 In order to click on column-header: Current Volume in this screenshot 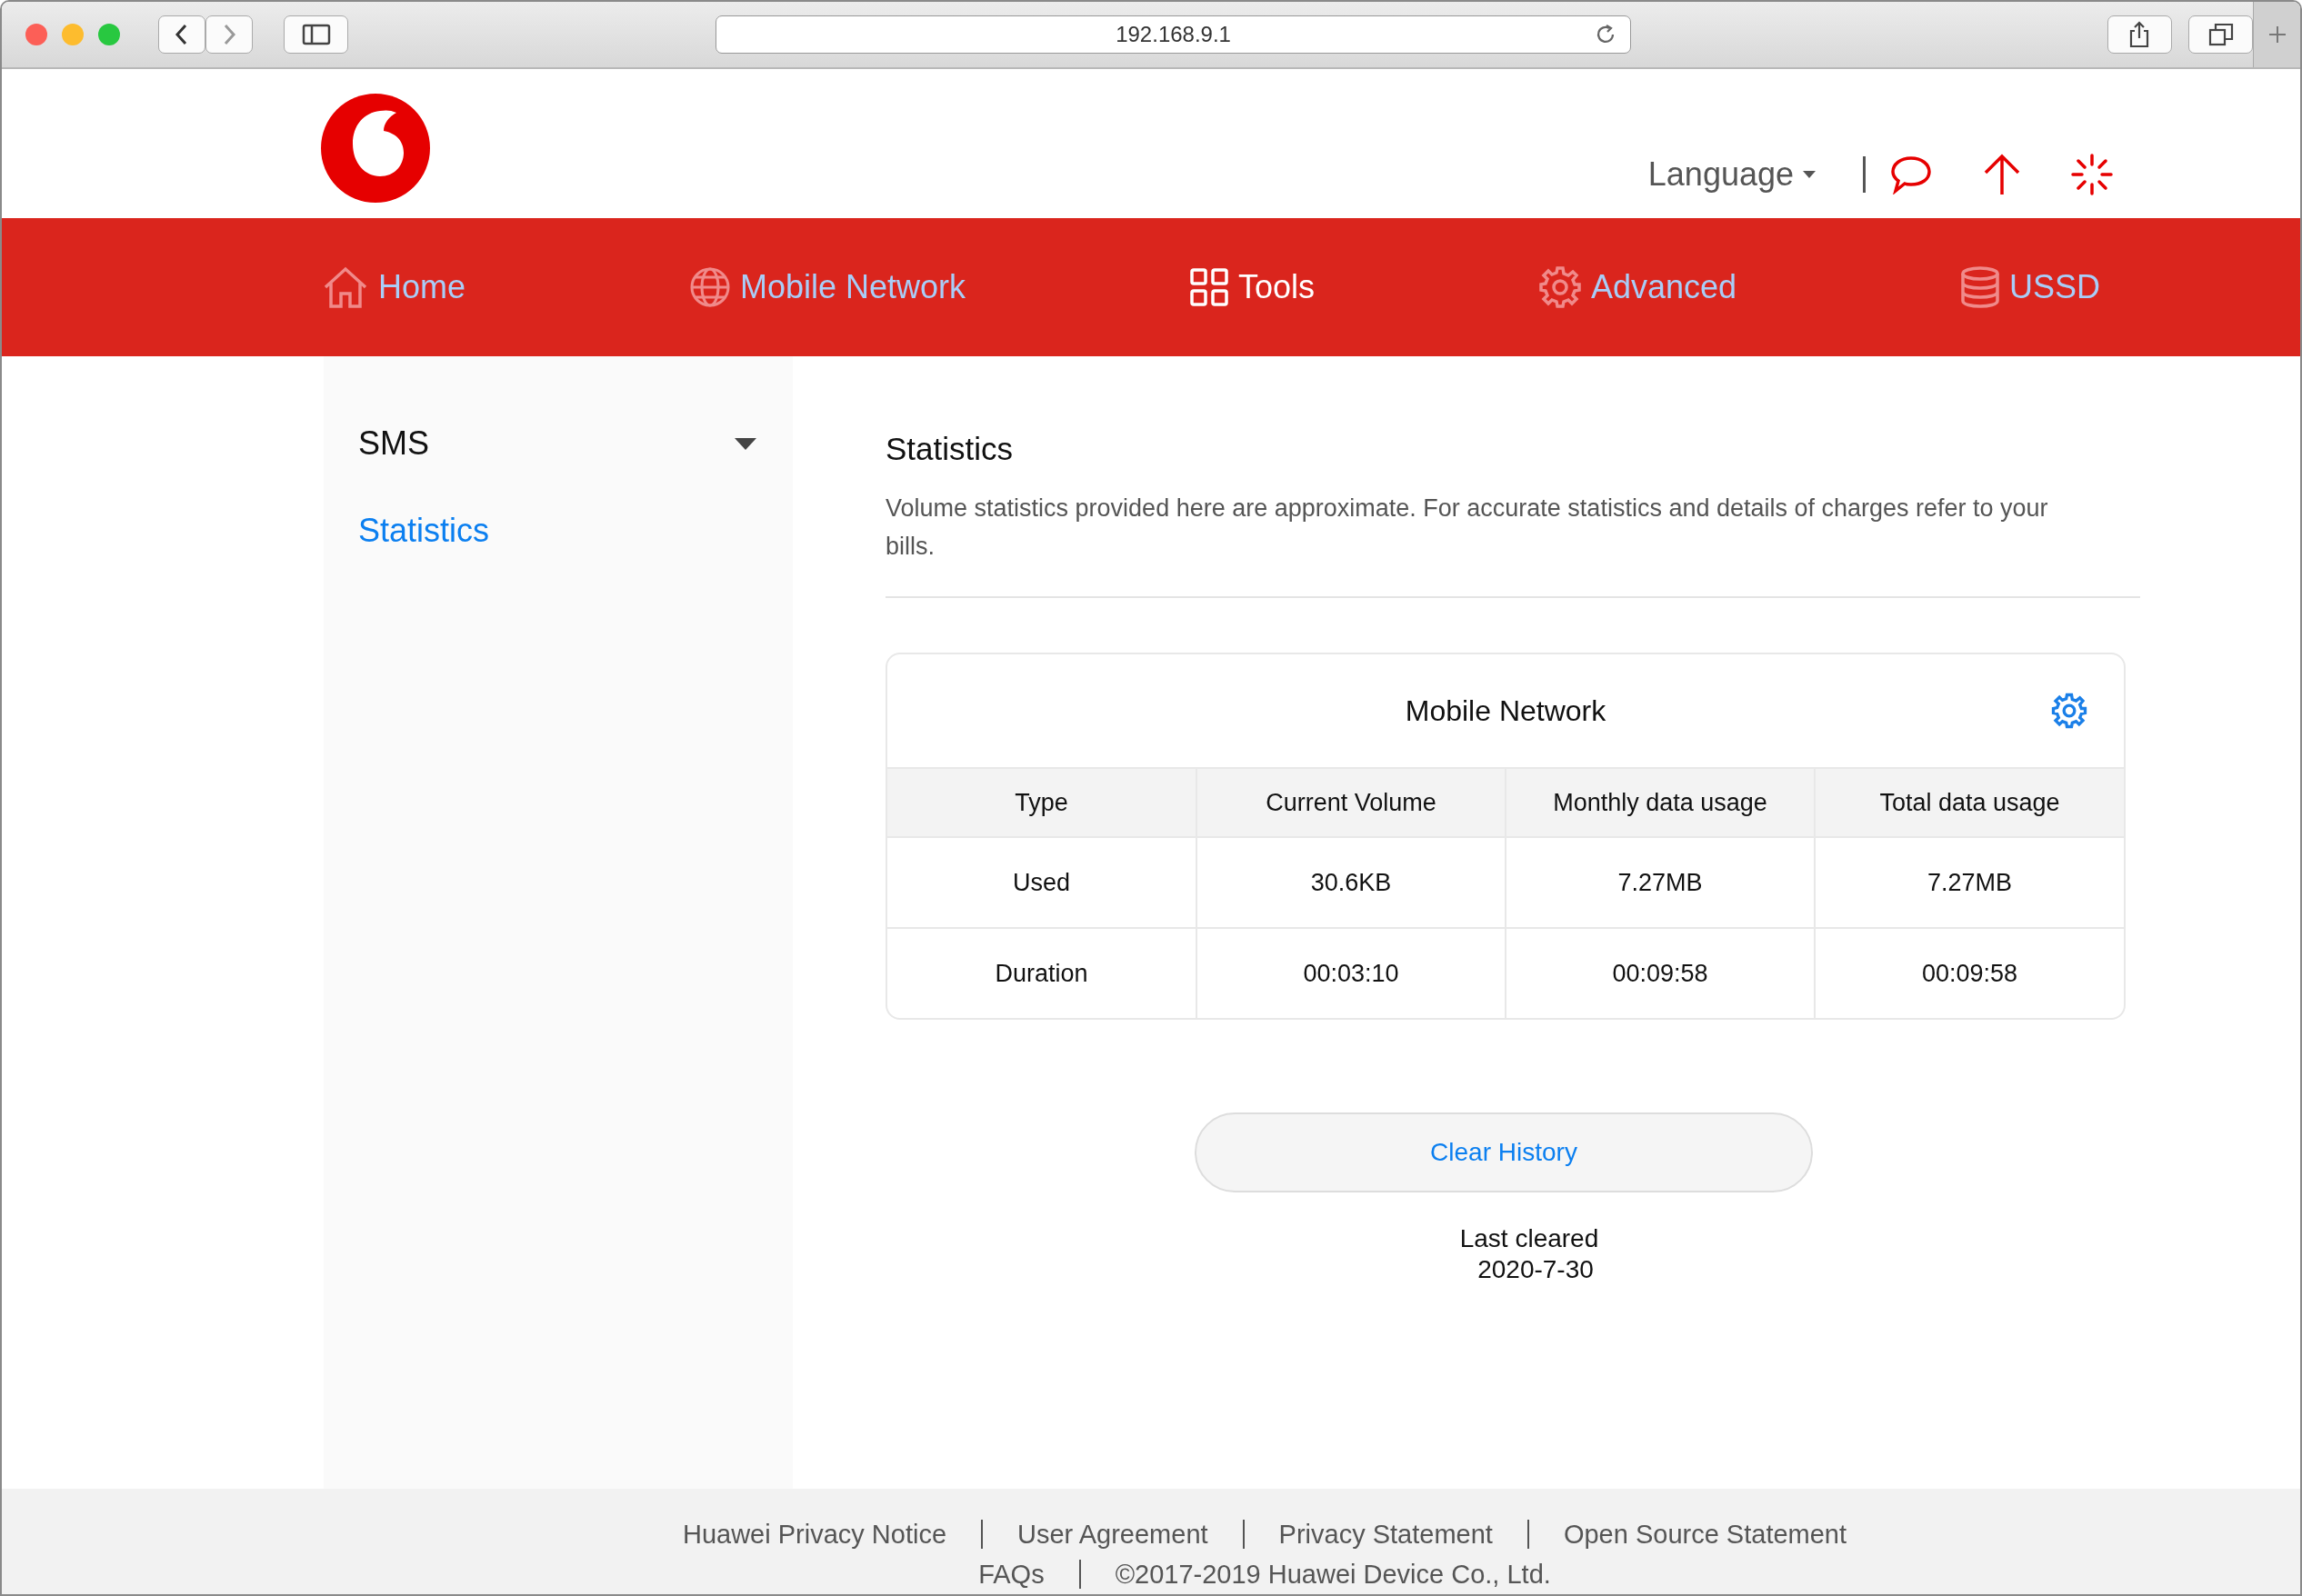, I will do `click(1351, 803)`.